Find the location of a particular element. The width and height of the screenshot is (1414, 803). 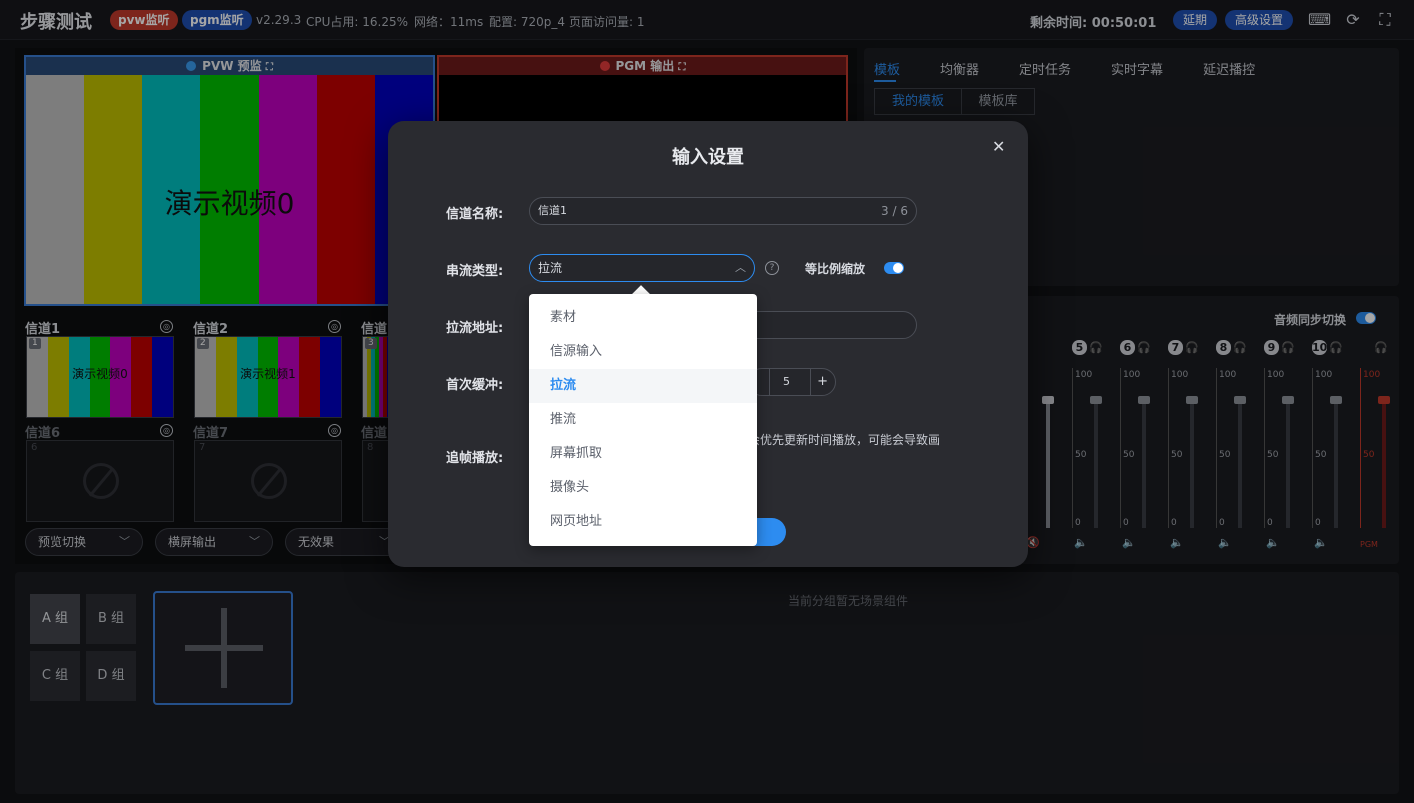

menu-item-material: 素材 is located at coordinates (643, 318).